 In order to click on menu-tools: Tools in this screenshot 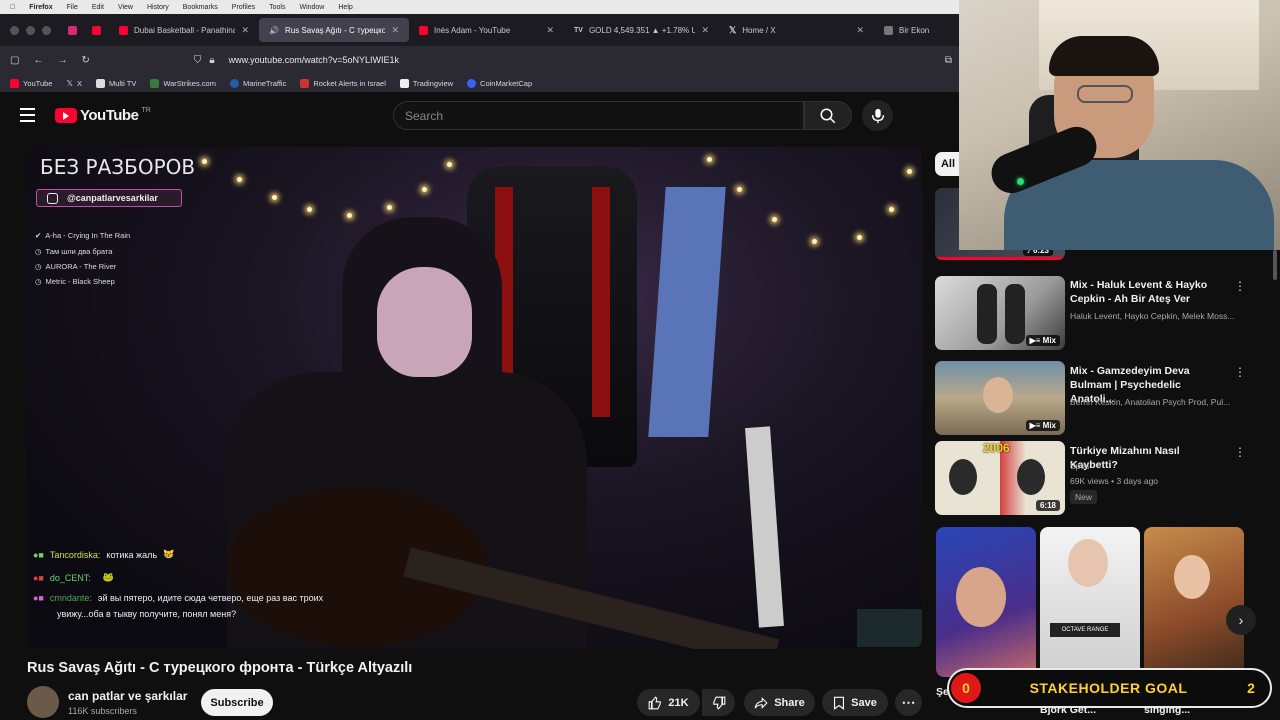, I will do `click(277, 7)`.